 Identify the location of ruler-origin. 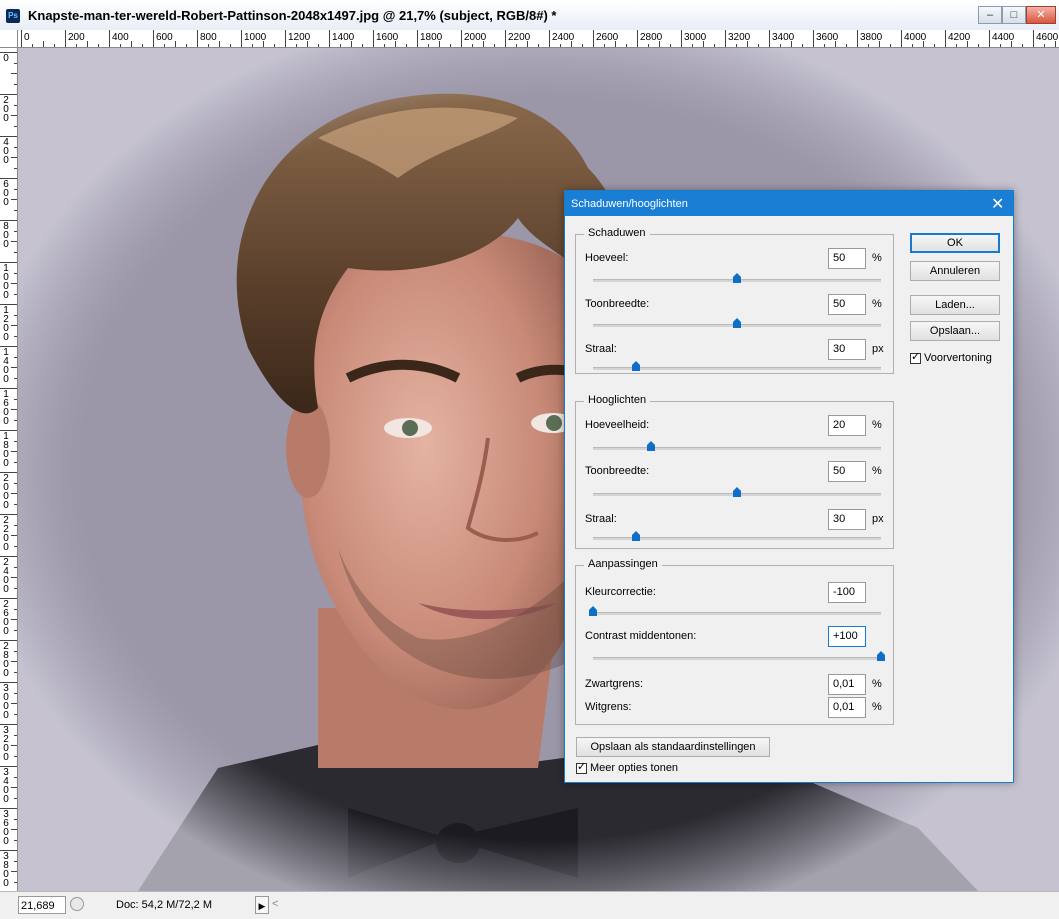
(9, 39).